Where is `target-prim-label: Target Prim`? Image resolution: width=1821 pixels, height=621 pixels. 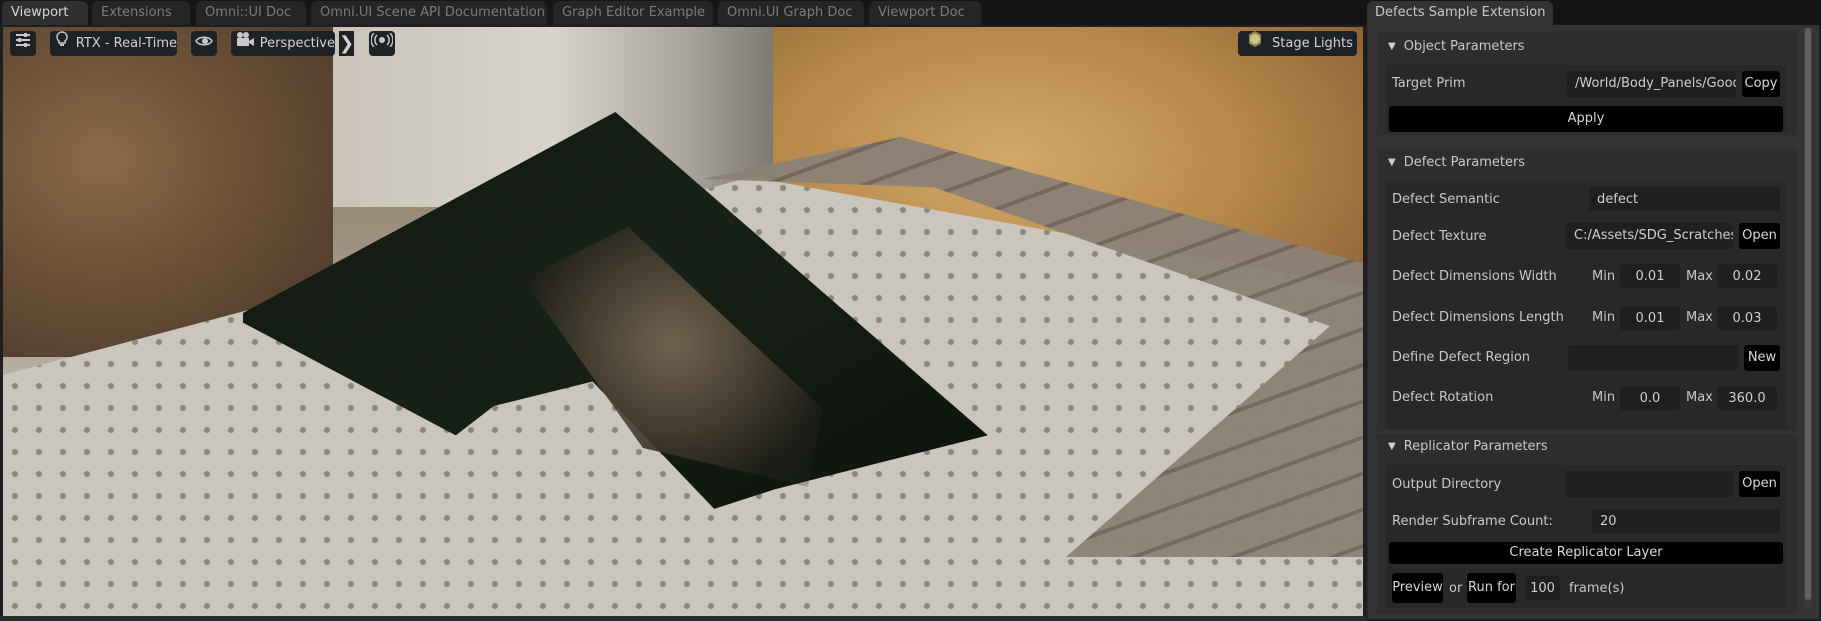
target-prim-label: Target Prim is located at coordinates (1429, 83).